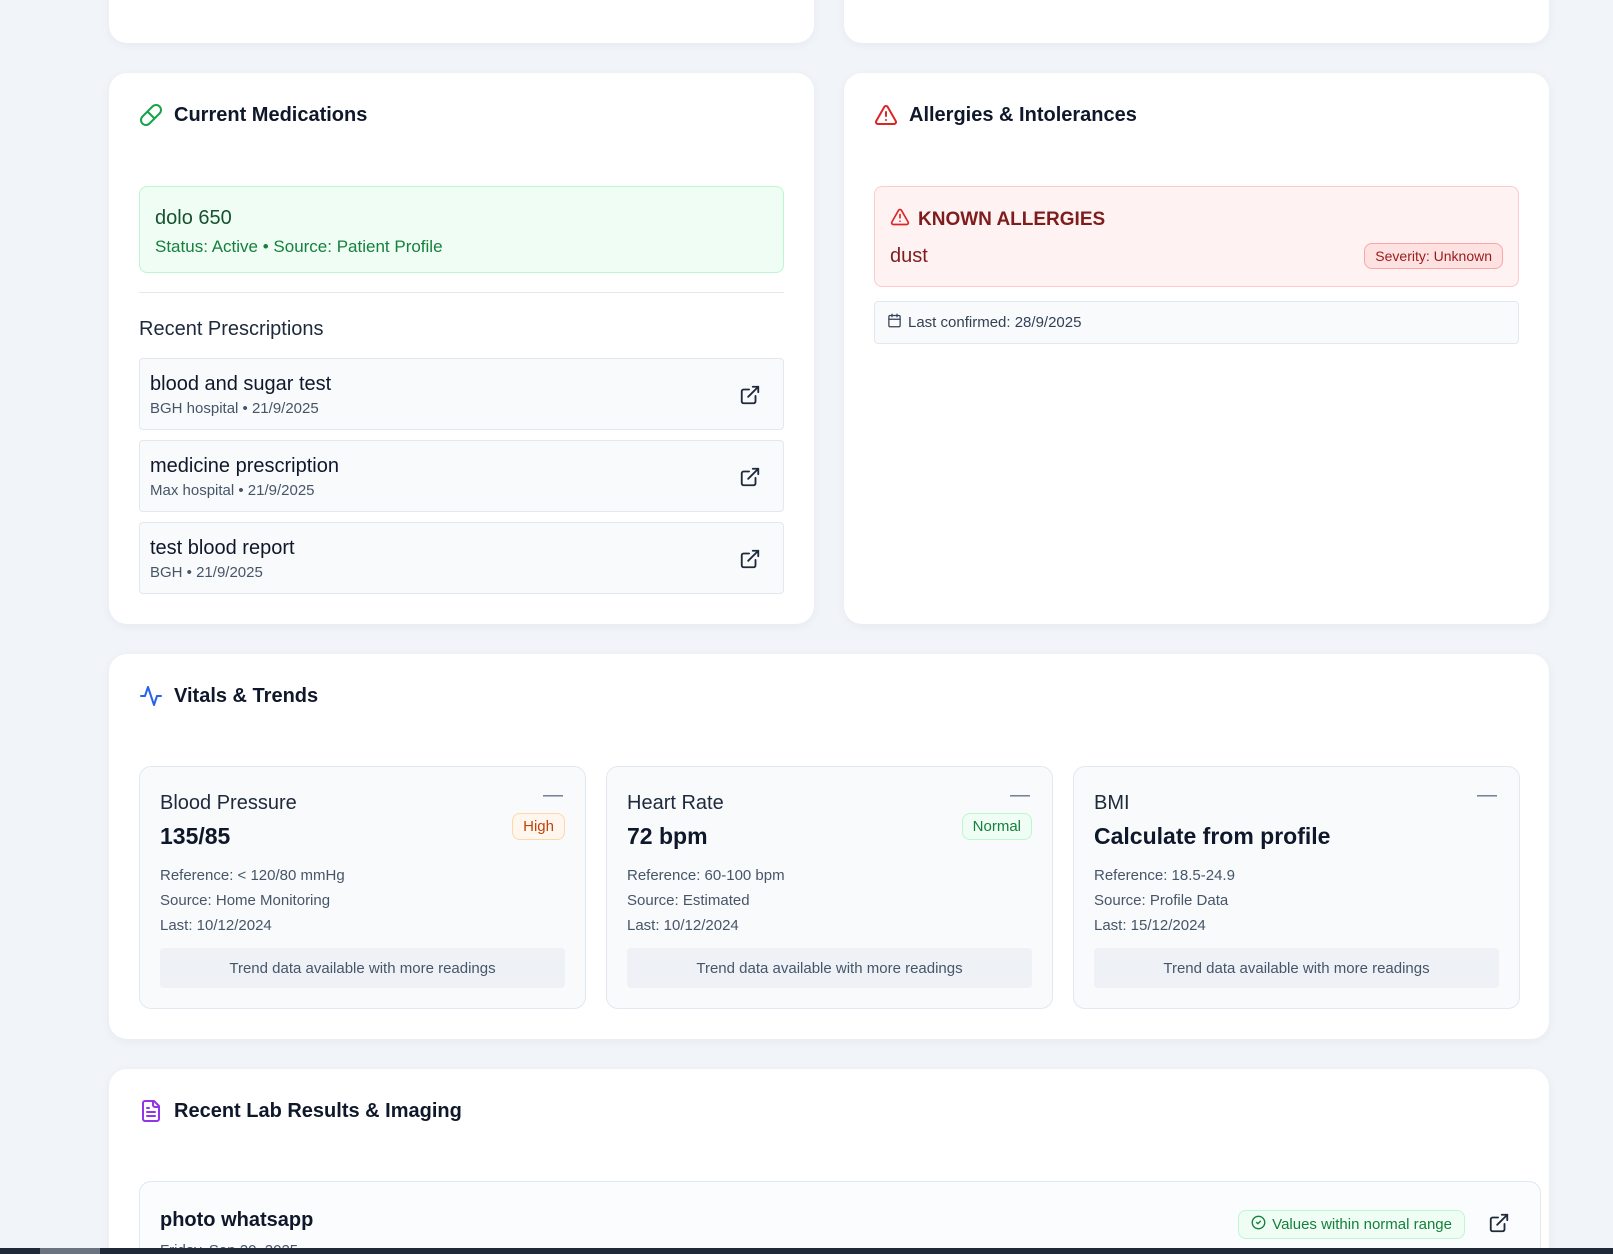 Image resolution: width=1613 pixels, height=1254 pixels. Describe the element at coordinates (232, 490) in the screenshot. I see `prescription-meta: Max hospital • 21/9/2025` at that location.